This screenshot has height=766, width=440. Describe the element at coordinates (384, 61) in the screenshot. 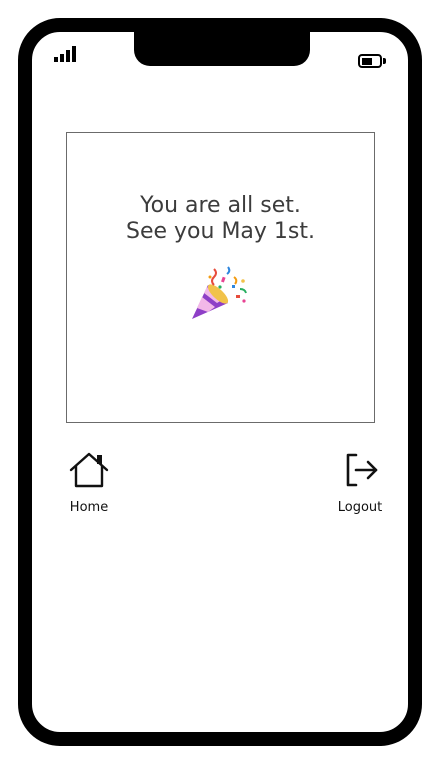

I see `battery-cap` at that location.